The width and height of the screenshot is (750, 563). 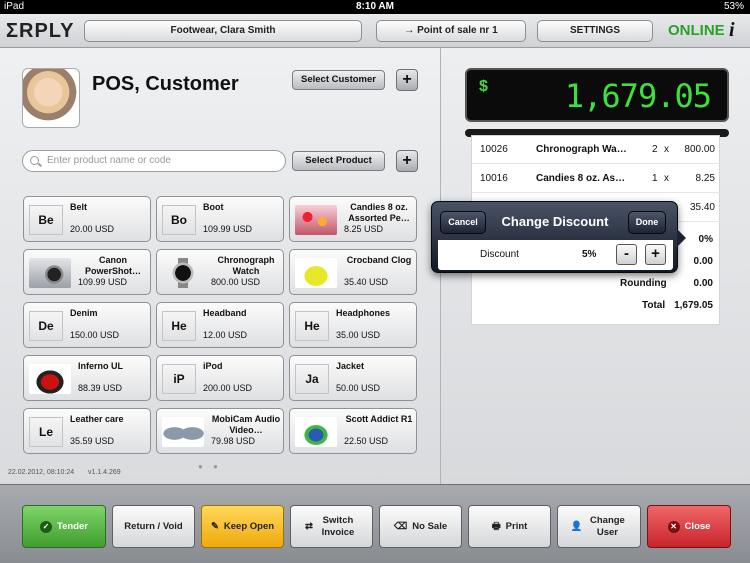 What do you see at coordinates (92, 229) in the screenshot?
I see `product-price: 20.00 USD` at bounding box center [92, 229].